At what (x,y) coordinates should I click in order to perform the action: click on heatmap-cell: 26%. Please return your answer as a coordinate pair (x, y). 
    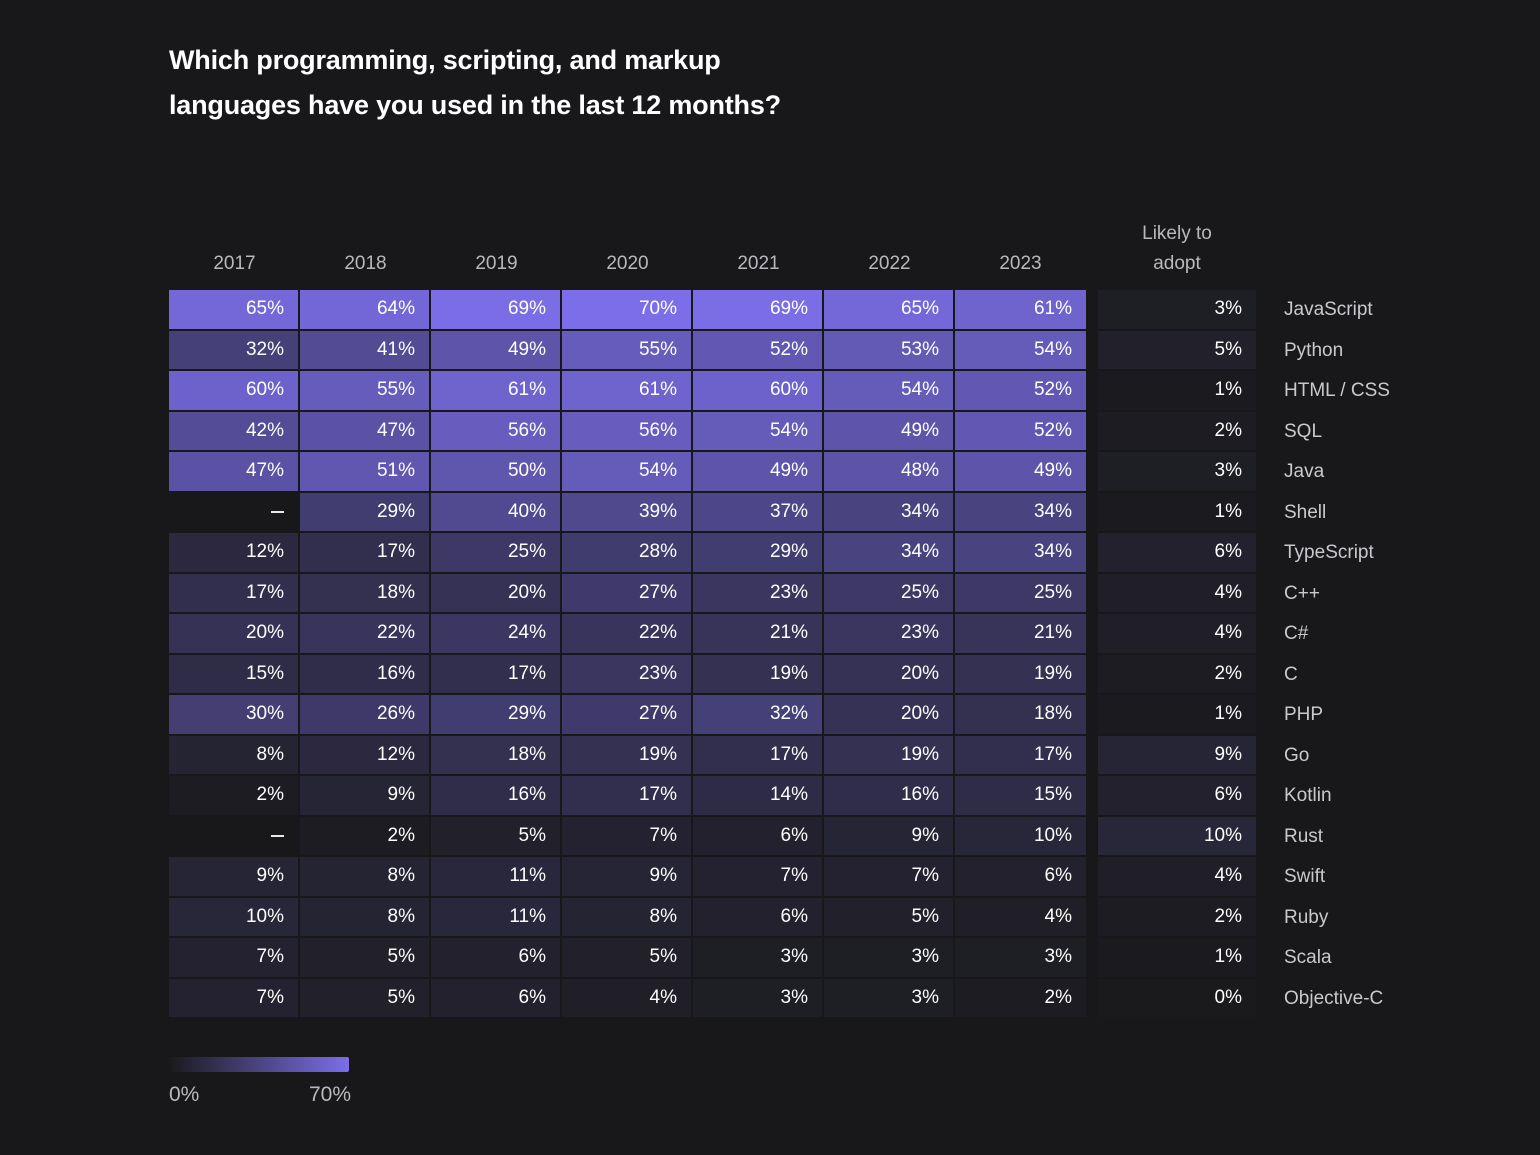
    Looking at the image, I should click on (365, 715).